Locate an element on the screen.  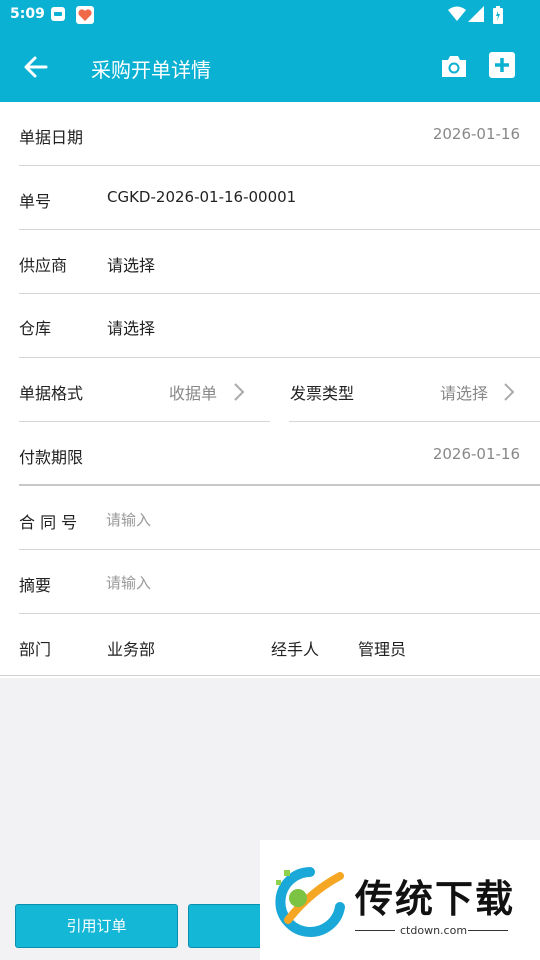
doc-no-value: CGKD-2026-01-16-00001 is located at coordinates (202, 197).